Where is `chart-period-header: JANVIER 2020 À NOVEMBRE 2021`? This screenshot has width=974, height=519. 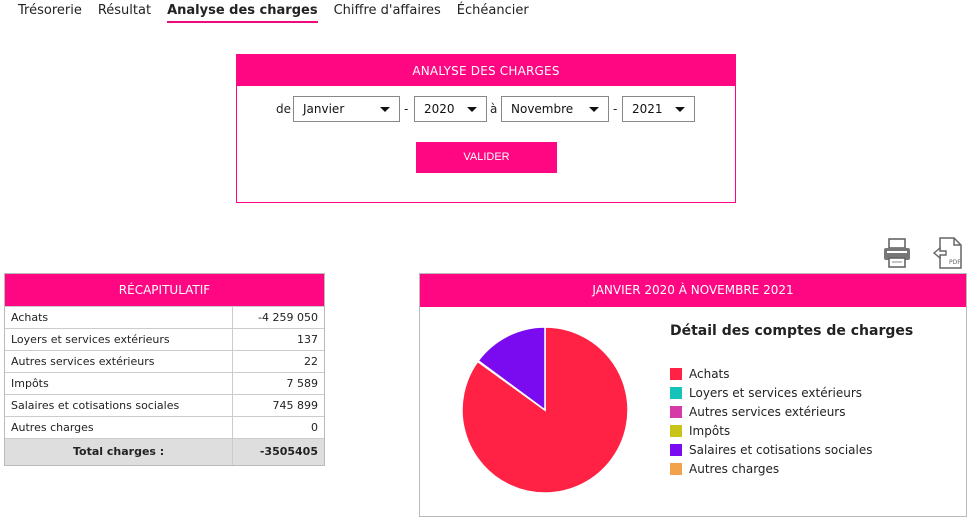 chart-period-header: JANVIER 2020 À NOVEMBRE 2021 is located at coordinates (693, 290).